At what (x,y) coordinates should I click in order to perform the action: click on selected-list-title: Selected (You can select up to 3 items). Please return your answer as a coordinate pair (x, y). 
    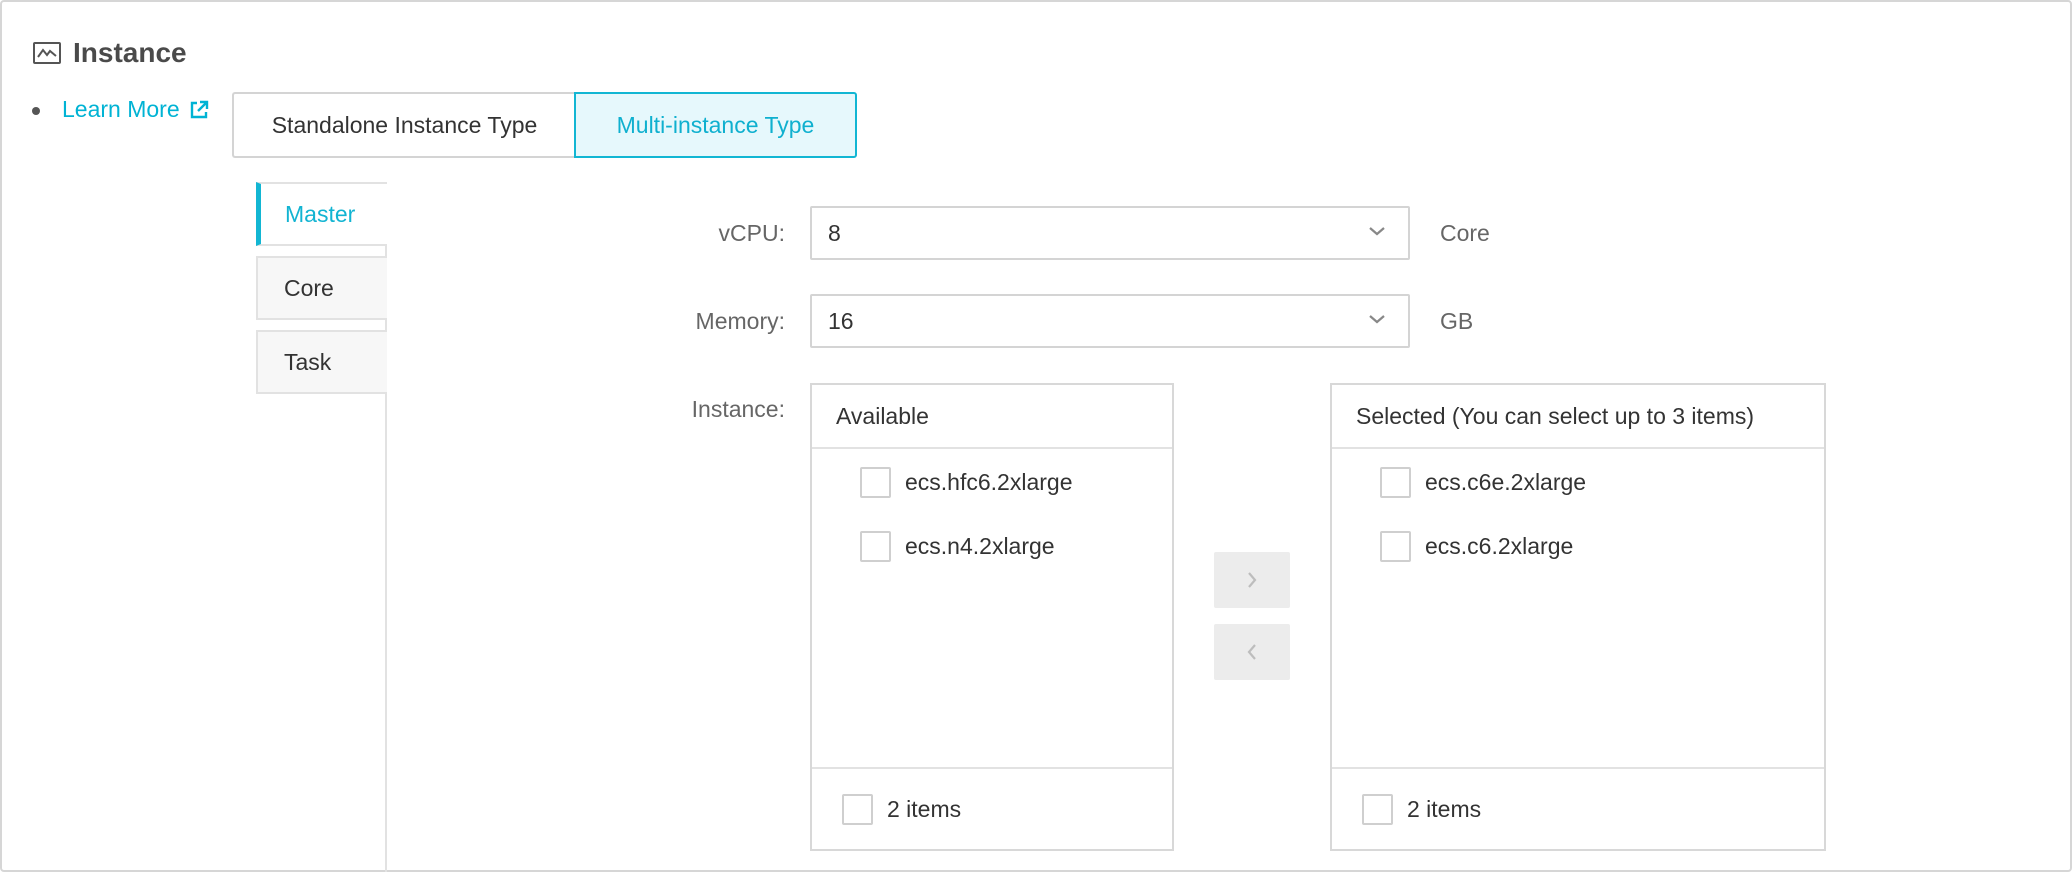
    Looking at the image, I should click on (1578, 417).